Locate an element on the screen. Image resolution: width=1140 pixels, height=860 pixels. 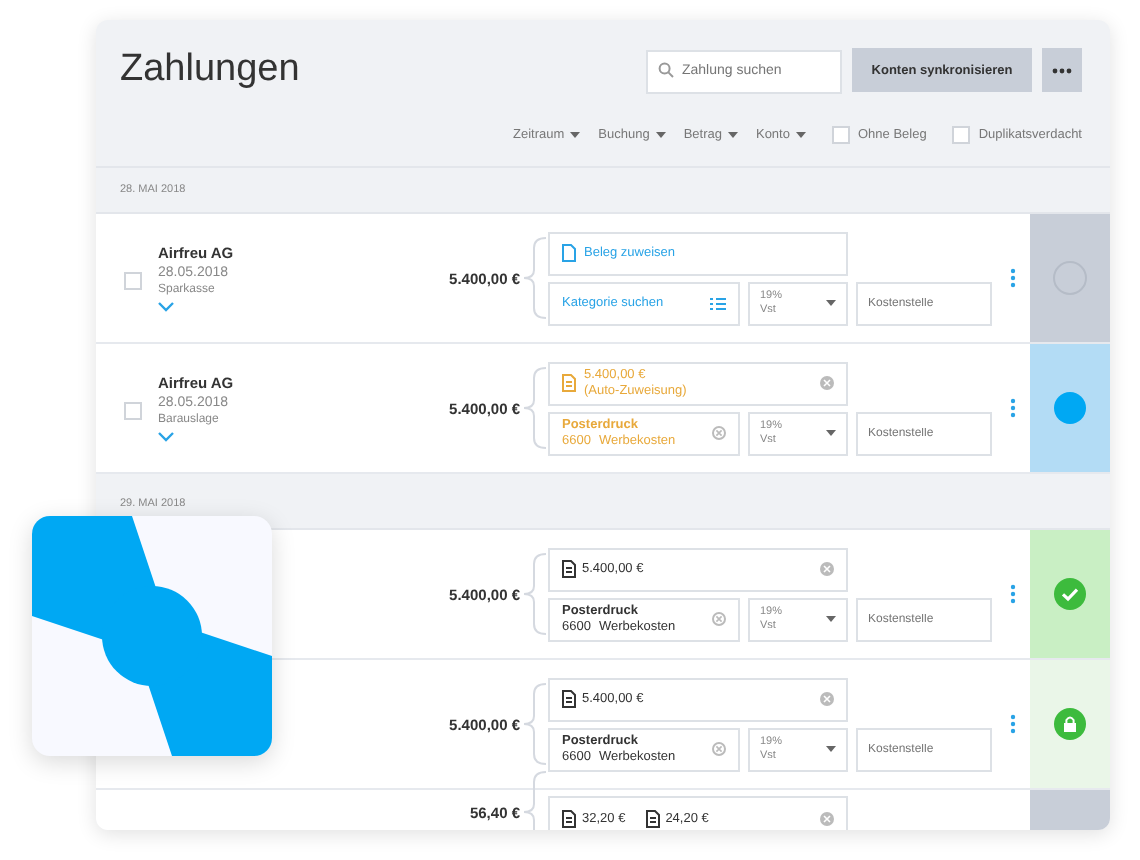
more-icon is located at coordinates (1062, 70).